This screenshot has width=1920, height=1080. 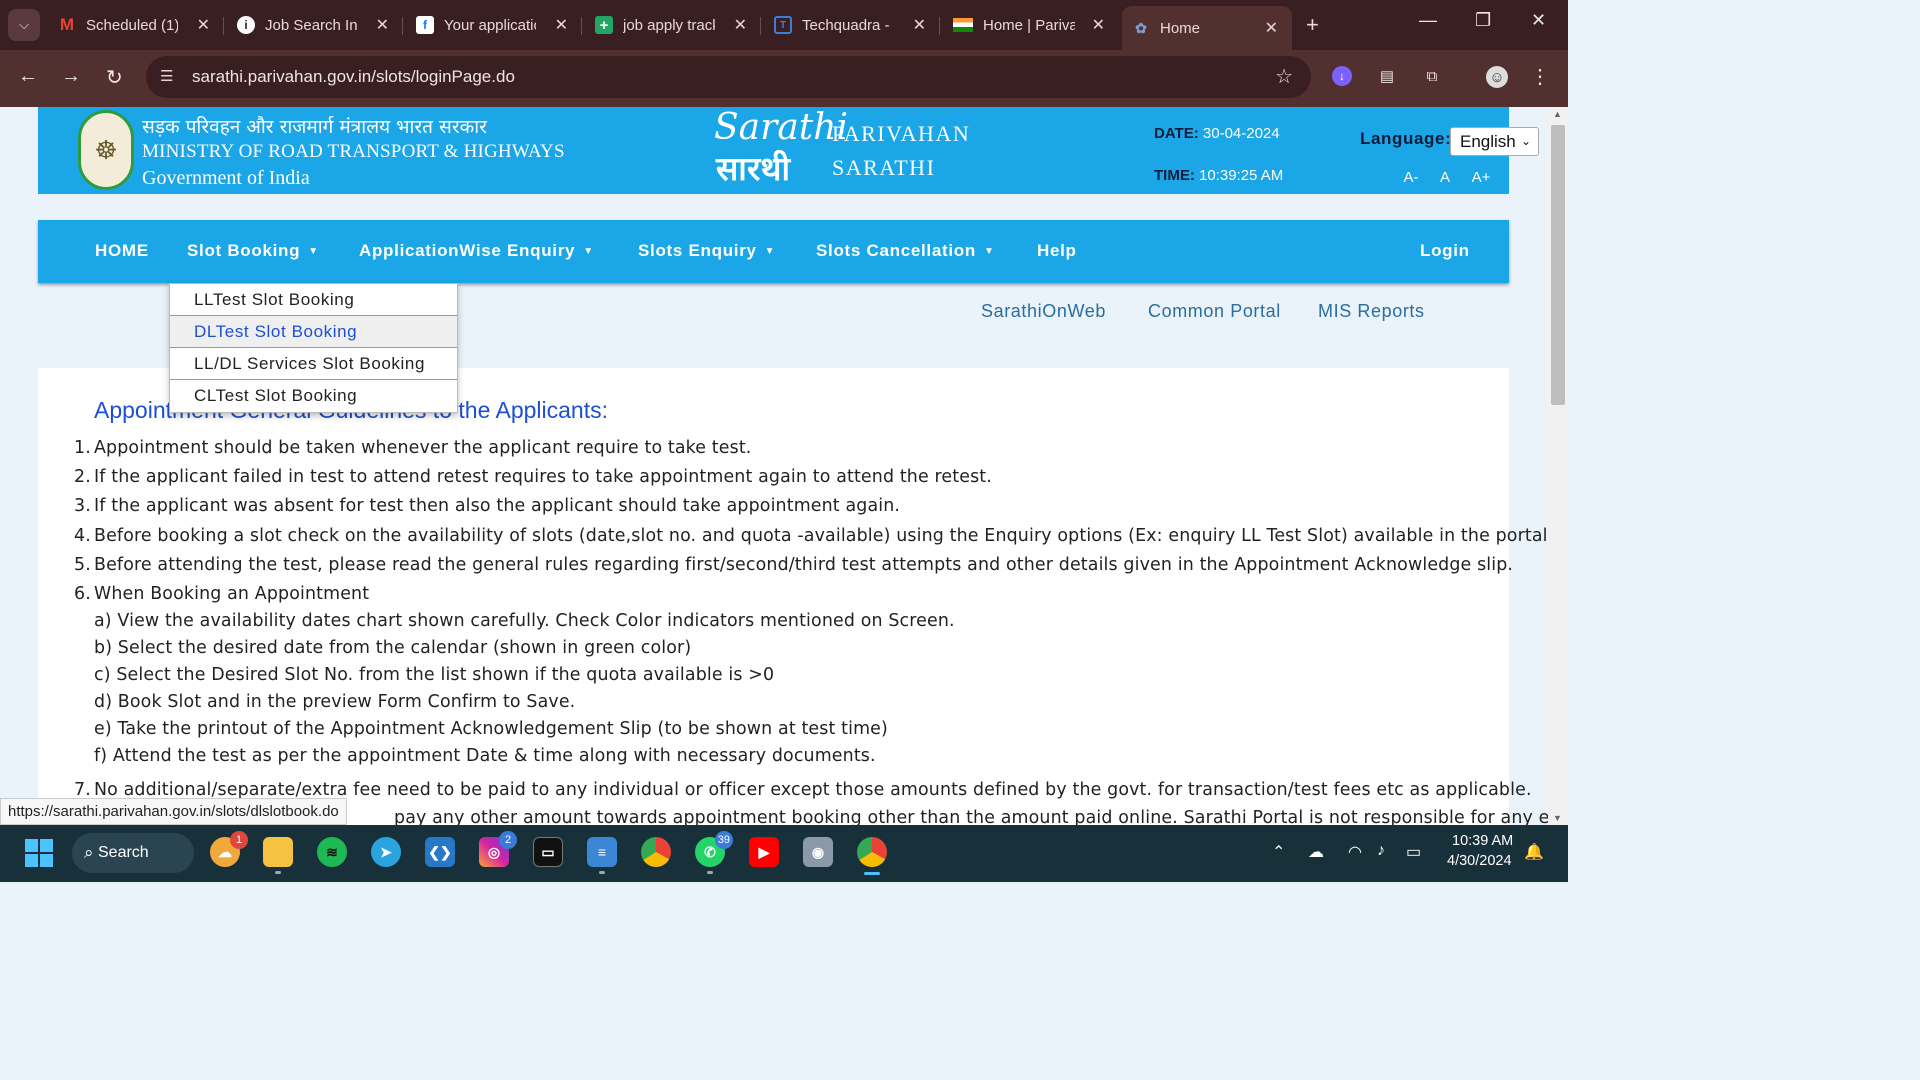 What do you see at coordinates (850, 25) in the screenshot?
I see `tab-techquadra: T Techquadra - W ✕` at bounding box center [850, 25].